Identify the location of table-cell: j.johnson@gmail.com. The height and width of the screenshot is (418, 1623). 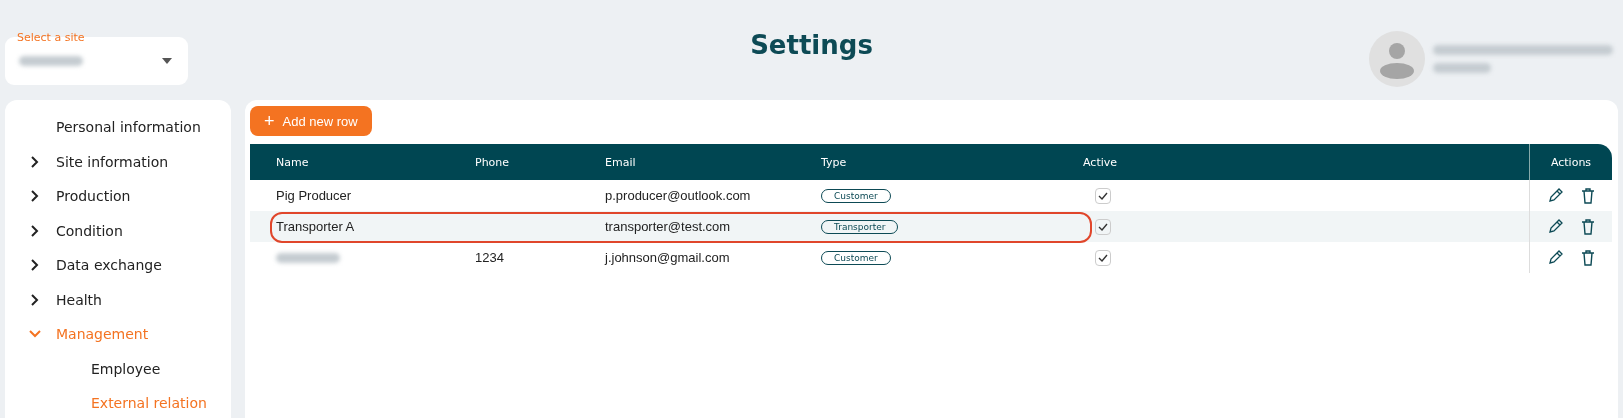
(667, 257).